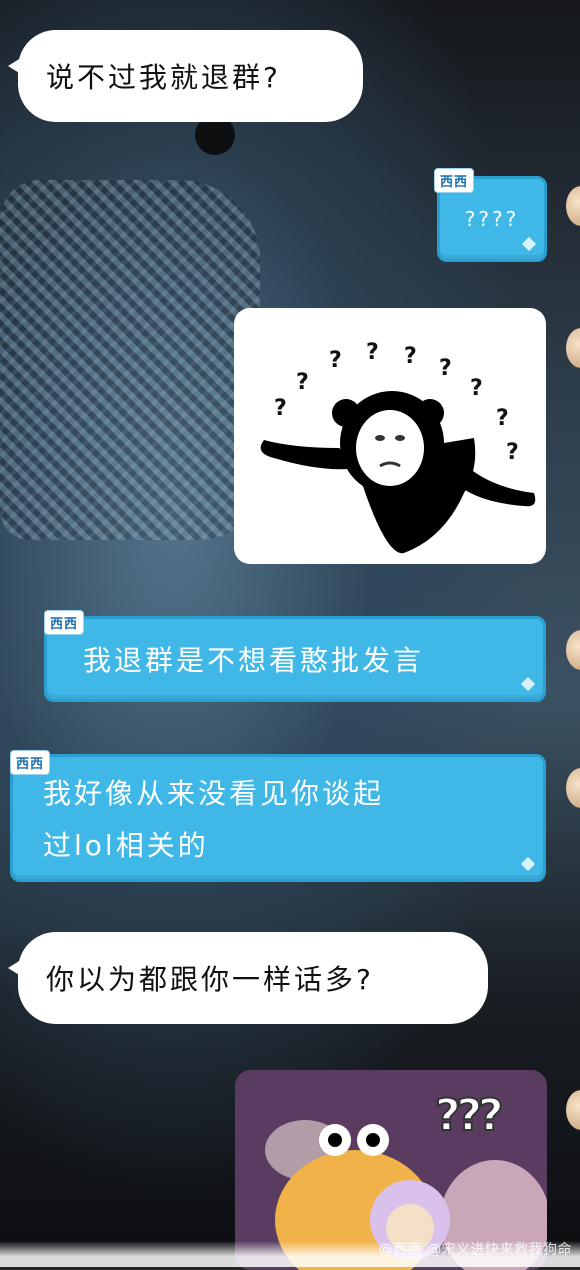 The height and width of the screenshot is (1270, 580). I want to click on message-bubble-outgoing: 我退群是不想看憨批发言, so click(295, 659).